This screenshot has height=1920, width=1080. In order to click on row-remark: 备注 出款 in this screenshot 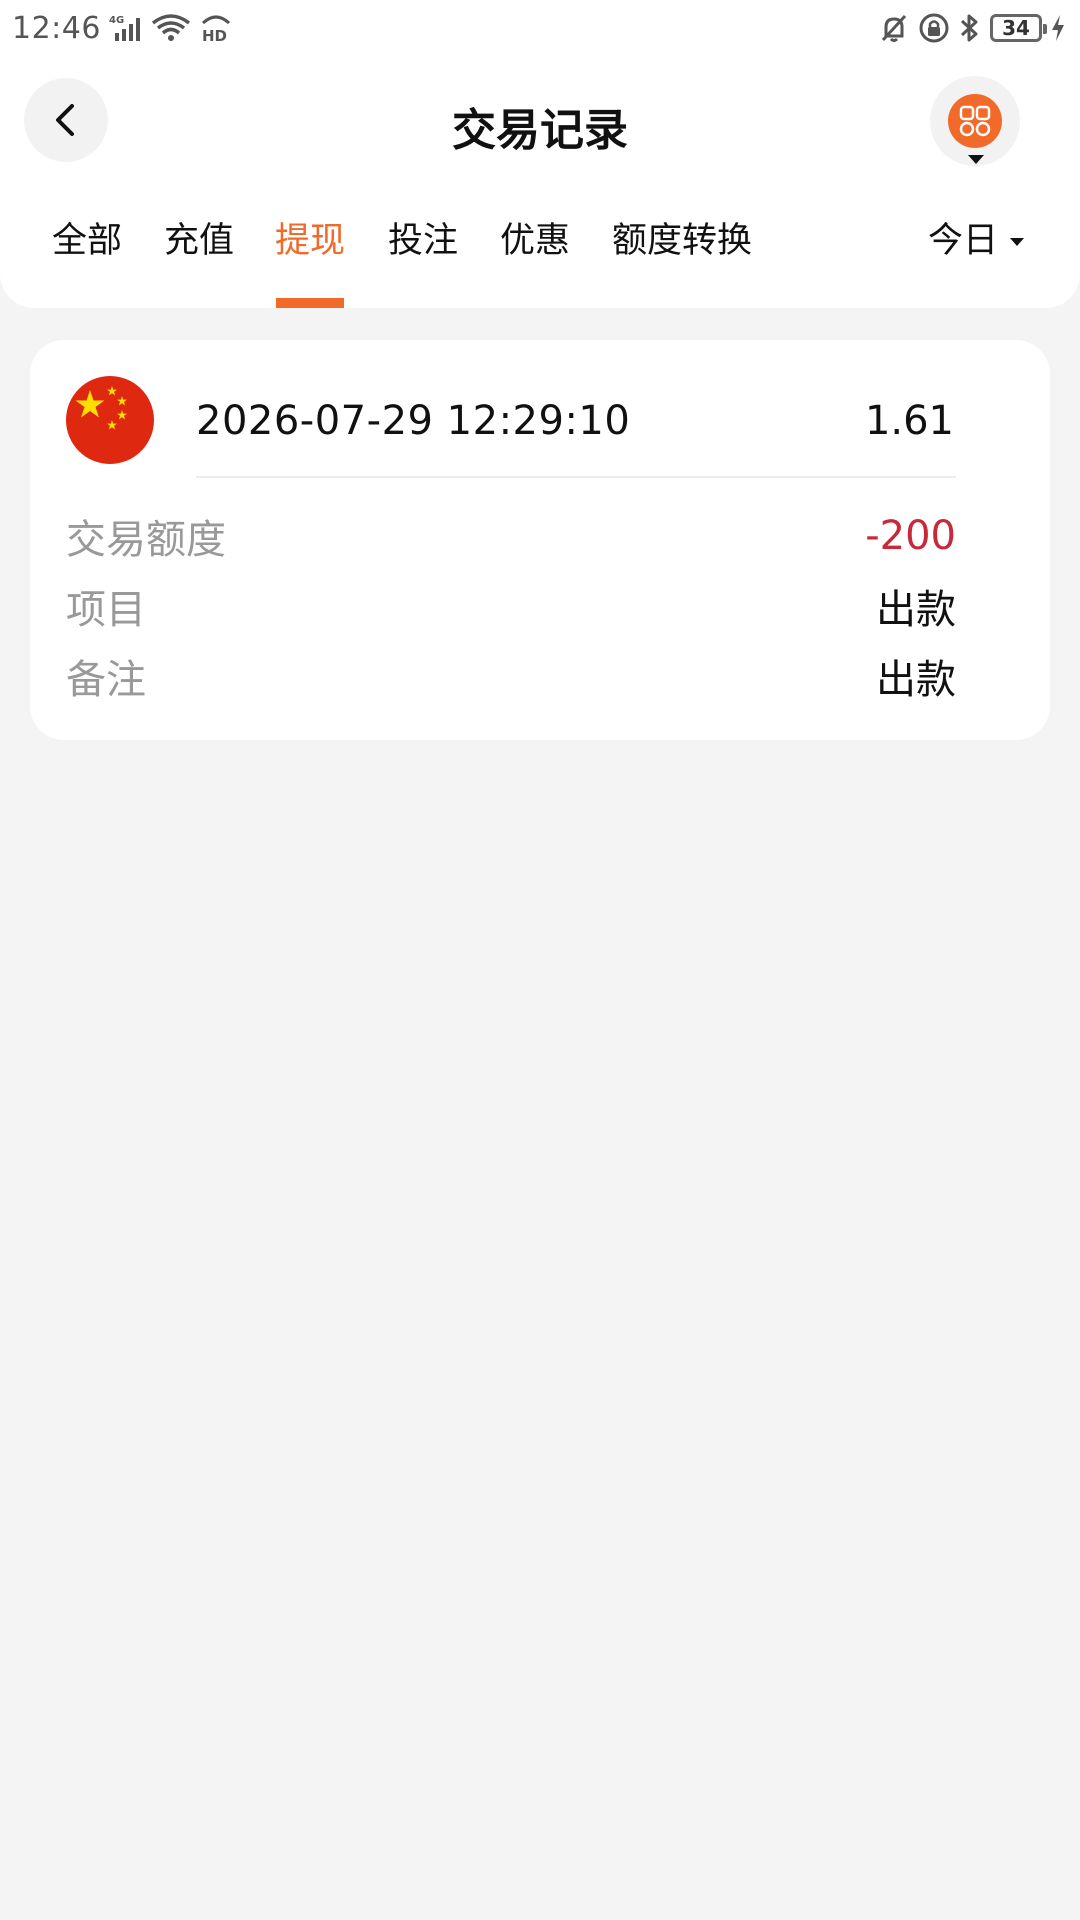, I will do `click(511, 676)`.